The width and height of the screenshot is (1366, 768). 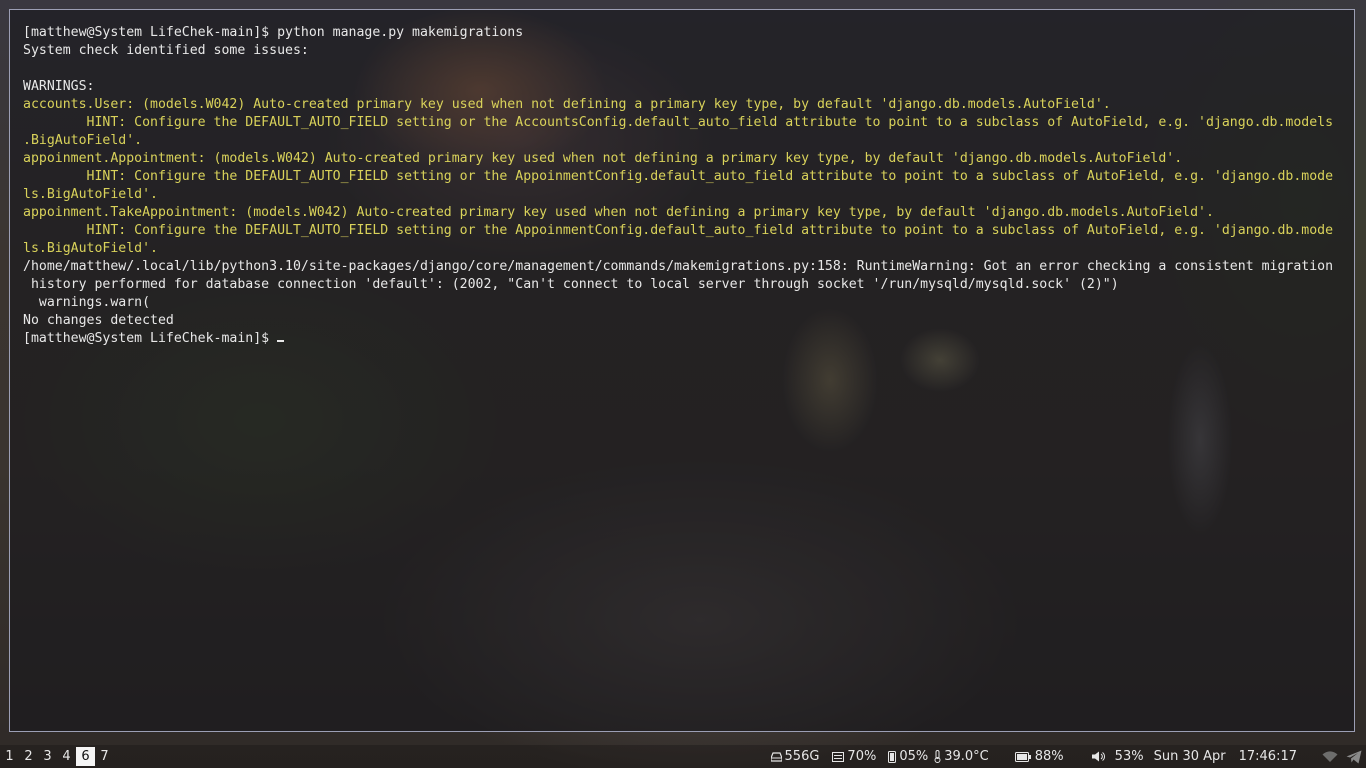 What do you see at coordinates (28, 756) in the screenshot?
I see `workspace-button-2: 2` at bounding box center [28, 756].